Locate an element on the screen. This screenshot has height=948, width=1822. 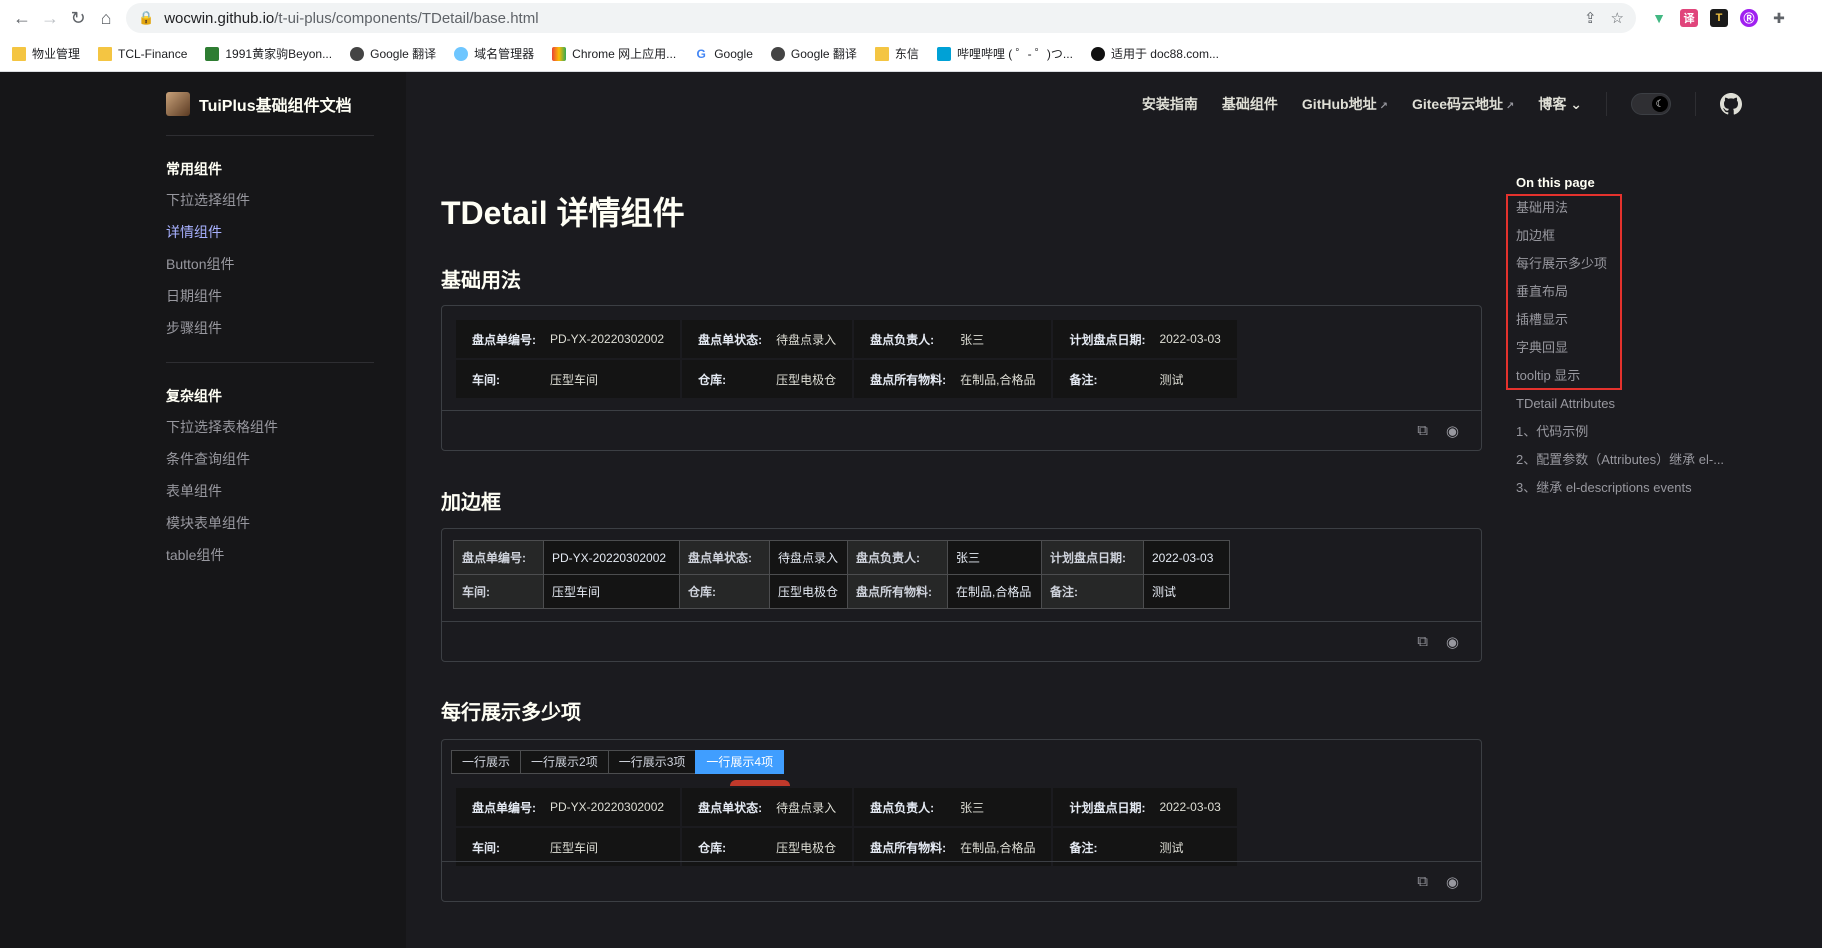
section-border-title: 加边框 is located at coordinates (471, 503).